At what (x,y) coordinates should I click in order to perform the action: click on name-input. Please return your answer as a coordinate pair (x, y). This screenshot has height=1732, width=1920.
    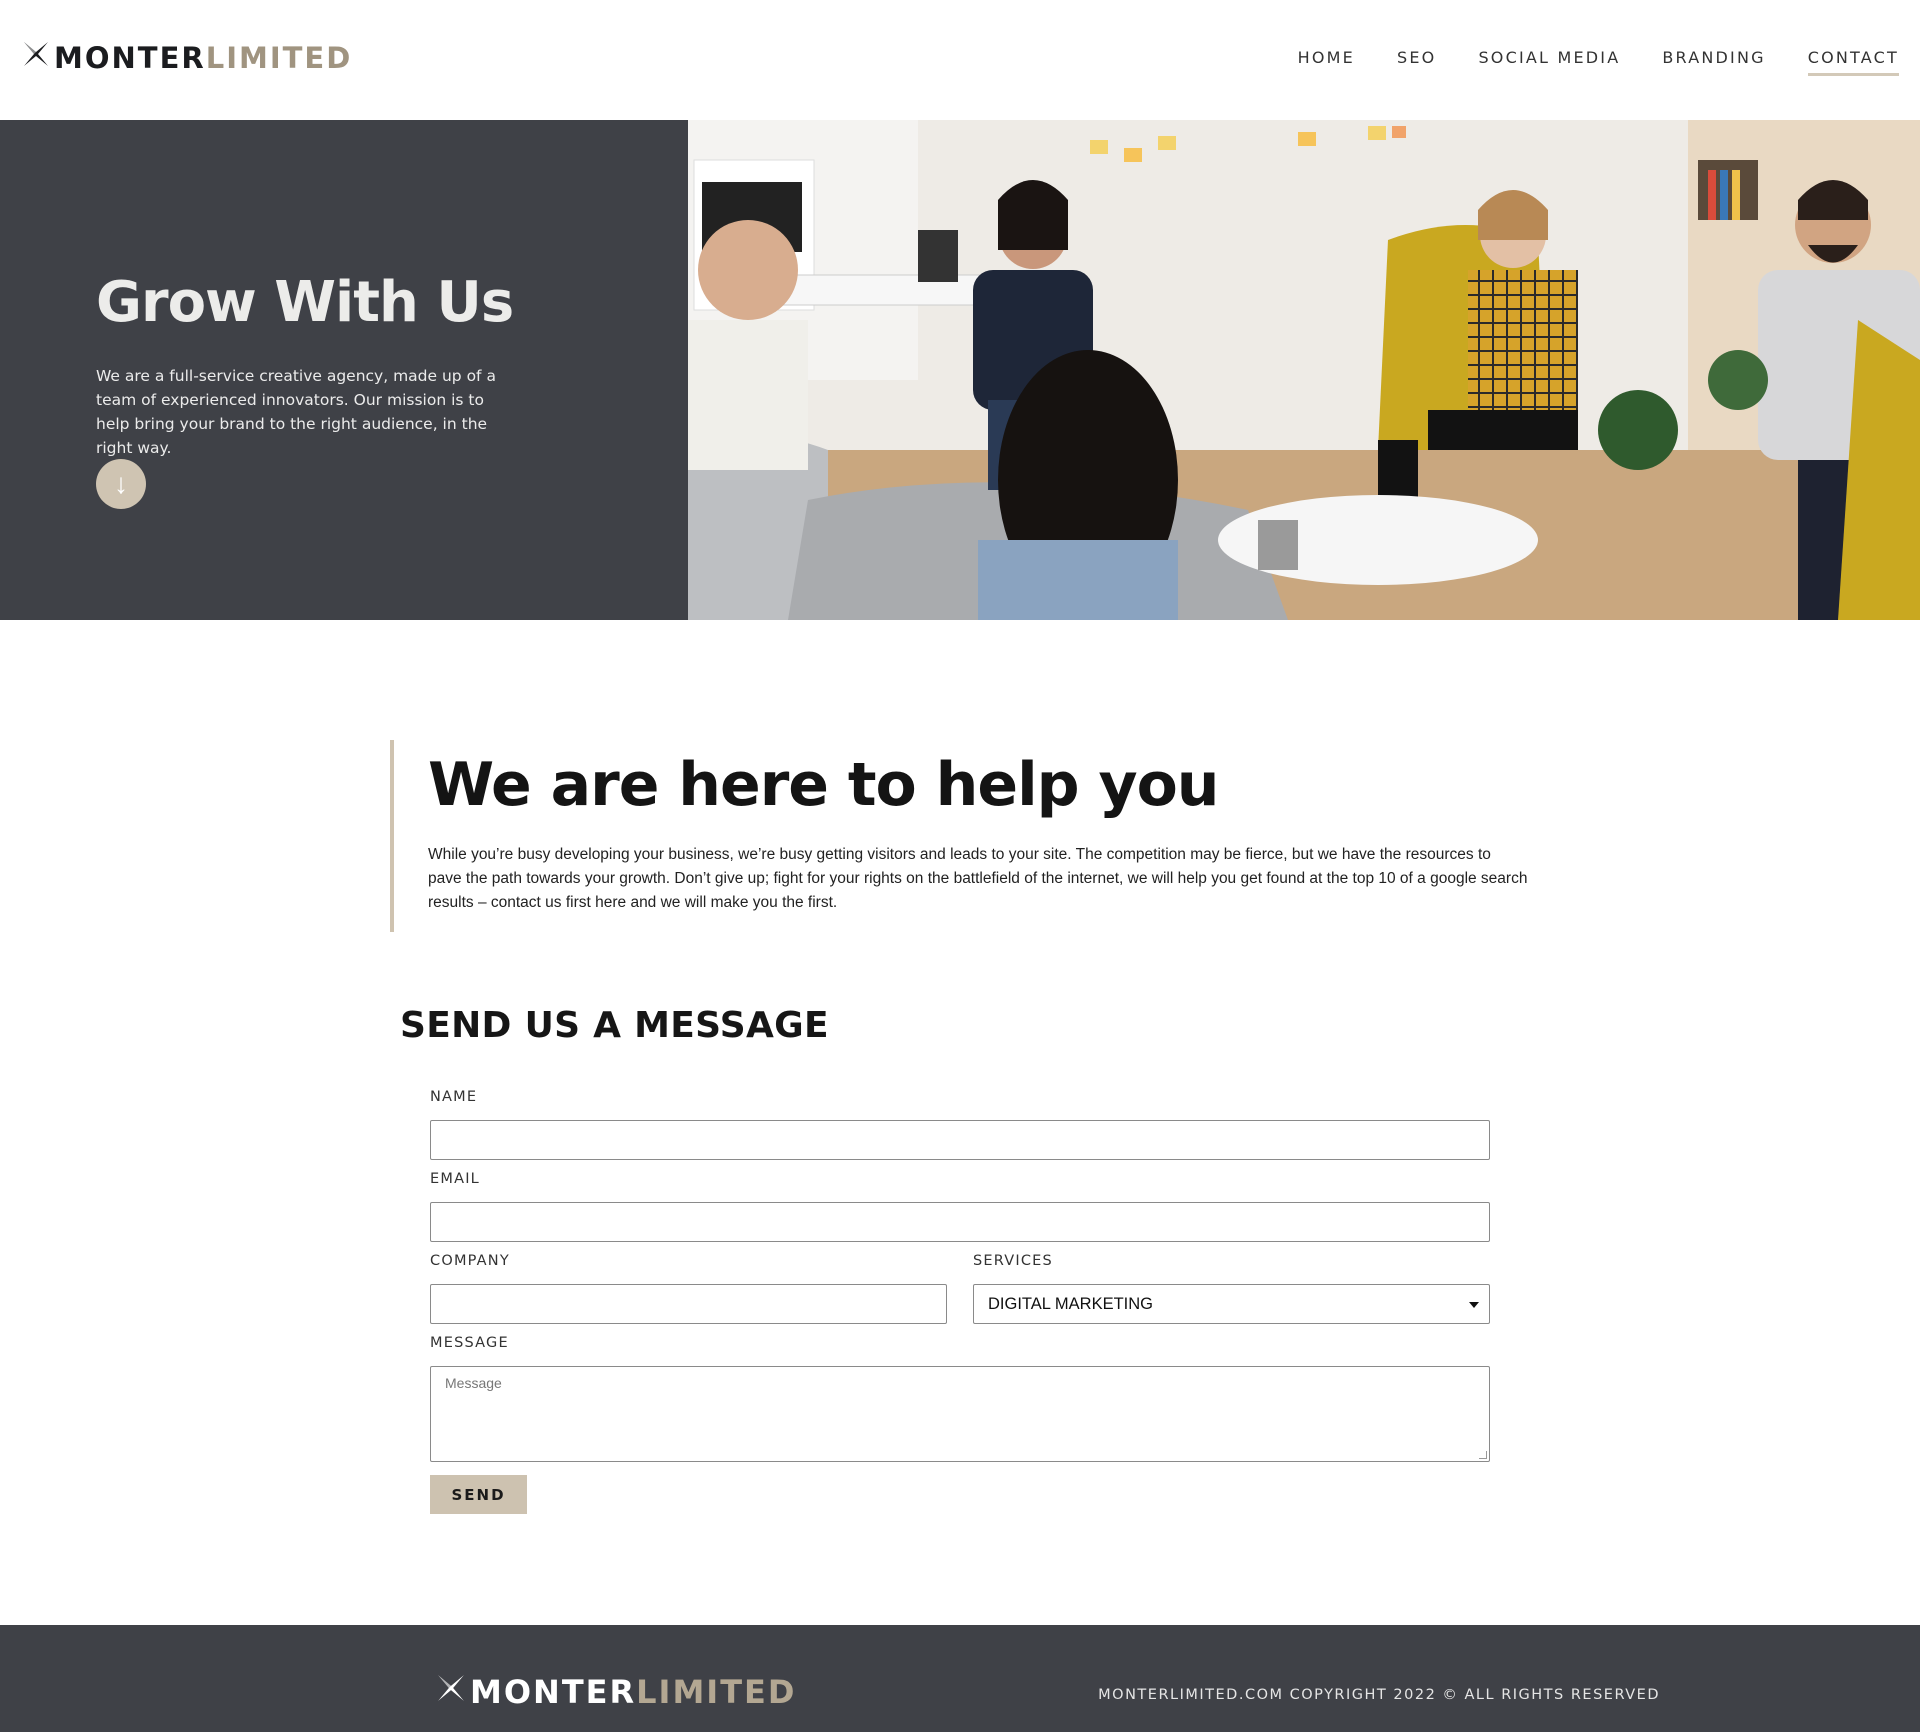
    Looking at the image, I should click on (960, 1140).